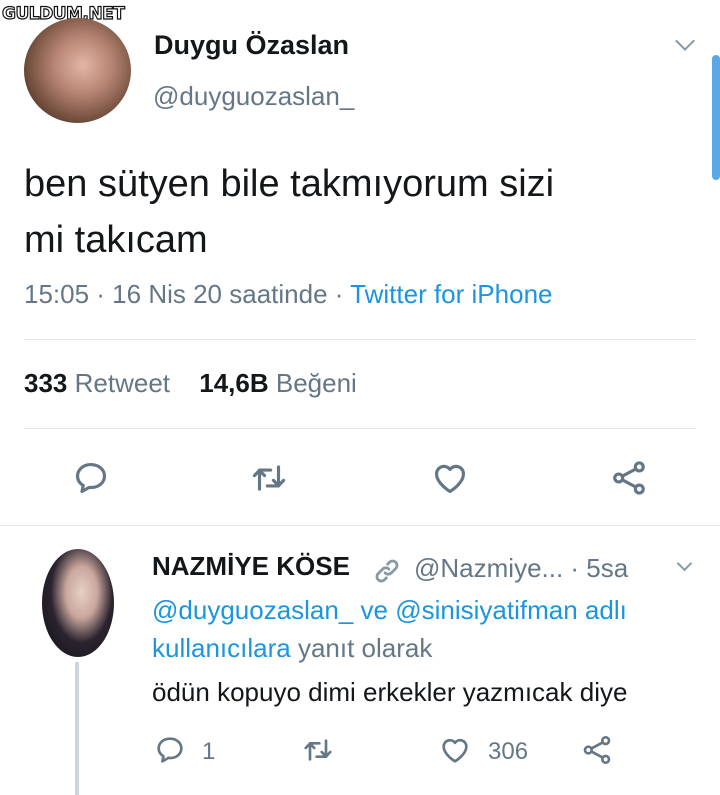 Image resolution: width=720 pixels, height=795 pixels. Describe the element at coordinates (209, 751) in the screenshot. I see `reply-count: 1` at that location.